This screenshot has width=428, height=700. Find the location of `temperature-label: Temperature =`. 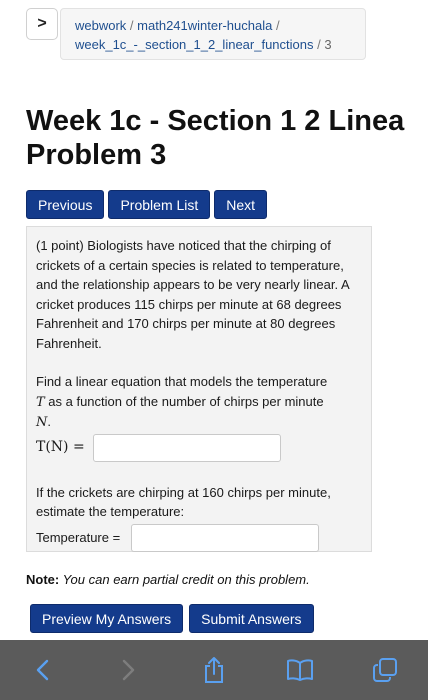

temperature-label: Temperature = is located at coordinates (78, 537).